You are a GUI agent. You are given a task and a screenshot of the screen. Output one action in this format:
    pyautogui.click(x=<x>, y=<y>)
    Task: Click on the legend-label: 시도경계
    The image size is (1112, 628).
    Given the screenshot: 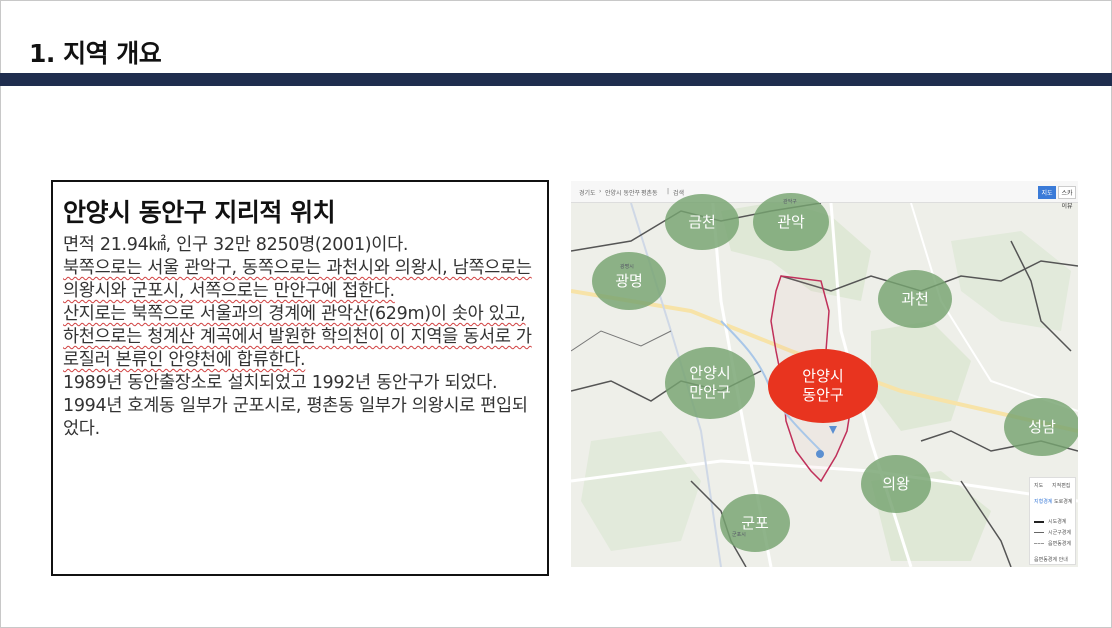 What is the action you would take?
    pyautogui.click(x=1057, y=522)
    